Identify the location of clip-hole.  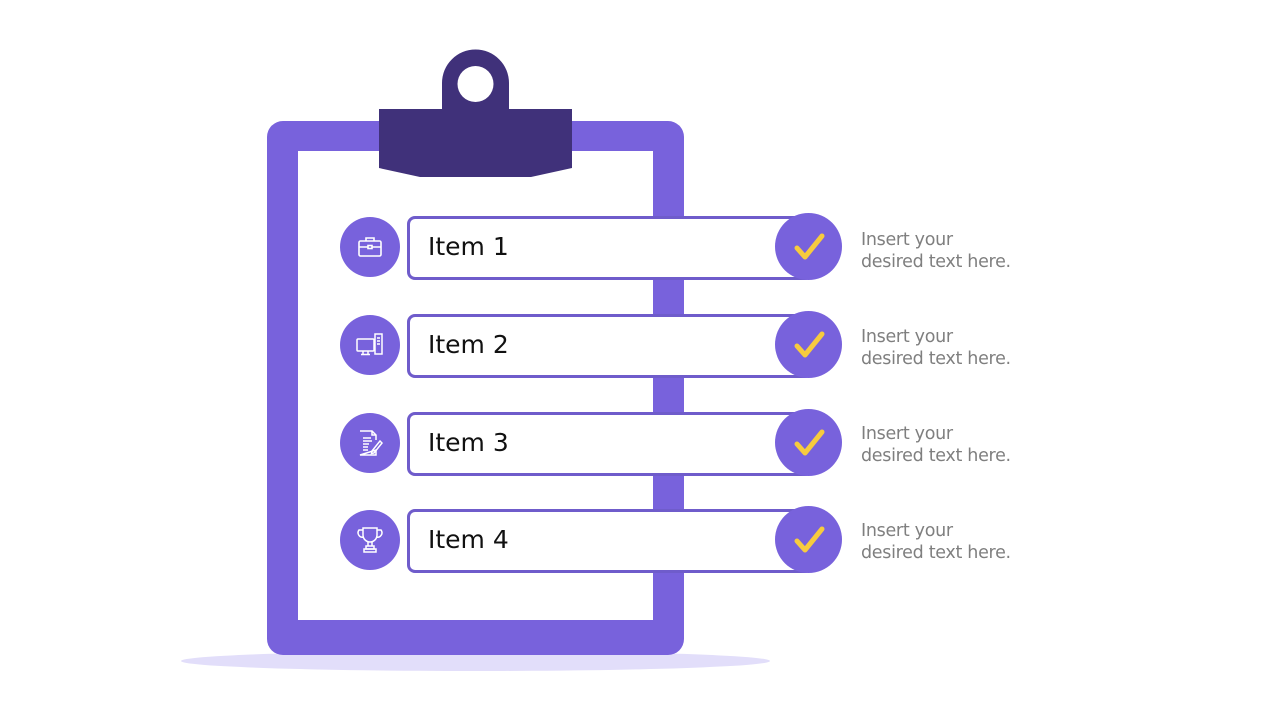
(475, 84).